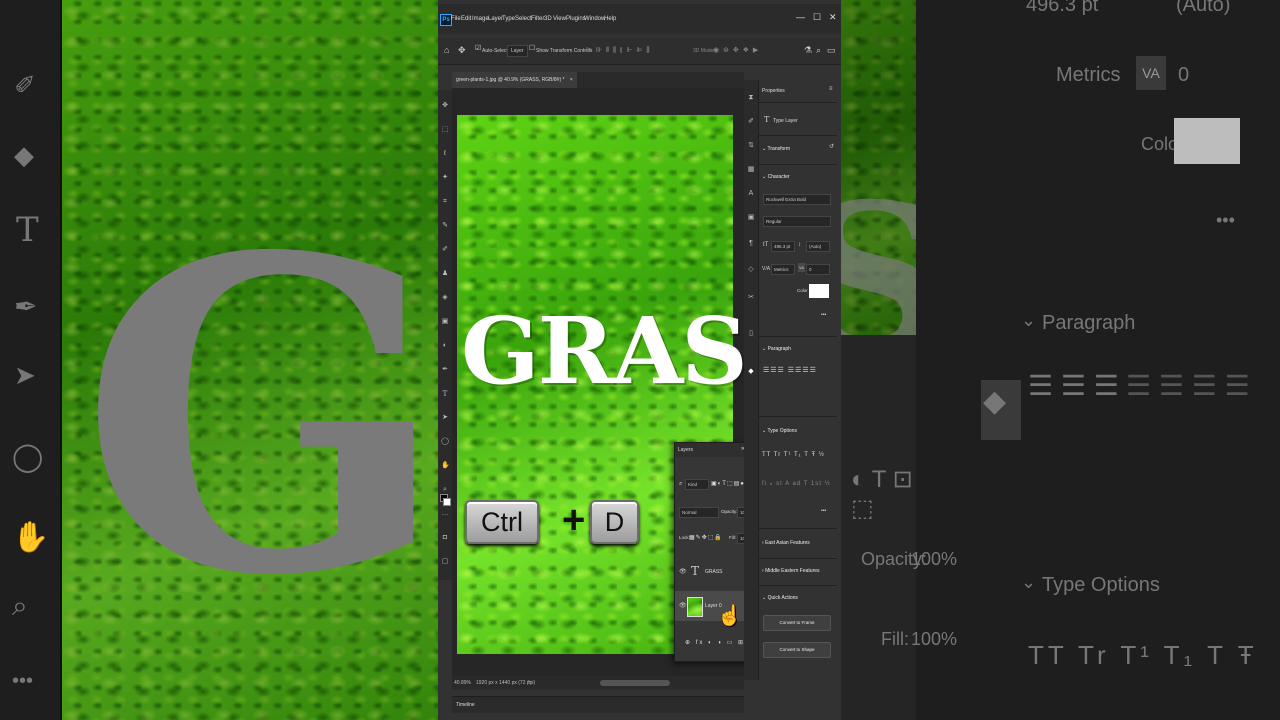 The width and height of the screenshot is (1280, 720). What do you see at coordinates (445, 442) in the screenshot?
I see `shape-tool-icon: ◯` at bounding box center [445, 442].